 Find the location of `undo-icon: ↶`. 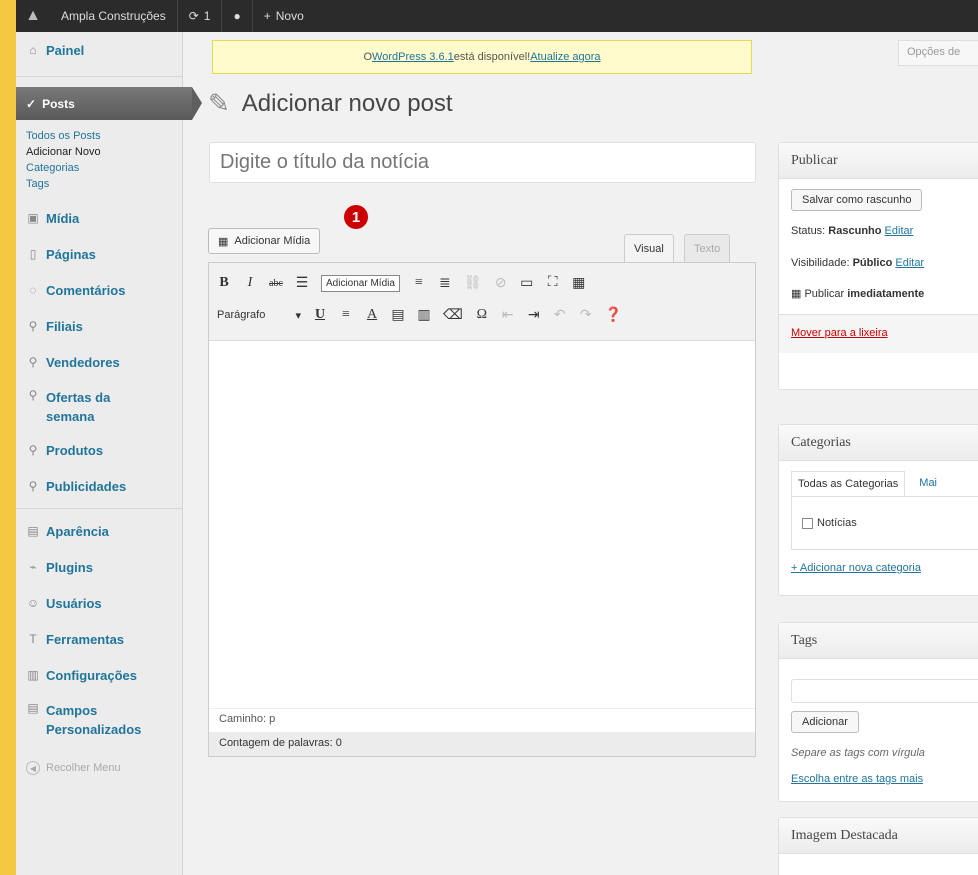

undo-icon: ↶ is located at coordinates (560, 315).